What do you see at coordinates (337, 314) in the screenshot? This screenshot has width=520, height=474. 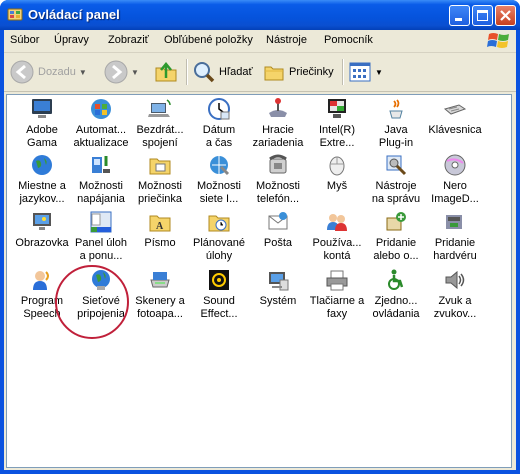 I see `item-label-line-2: faxy` at bounding box center [337, 314].